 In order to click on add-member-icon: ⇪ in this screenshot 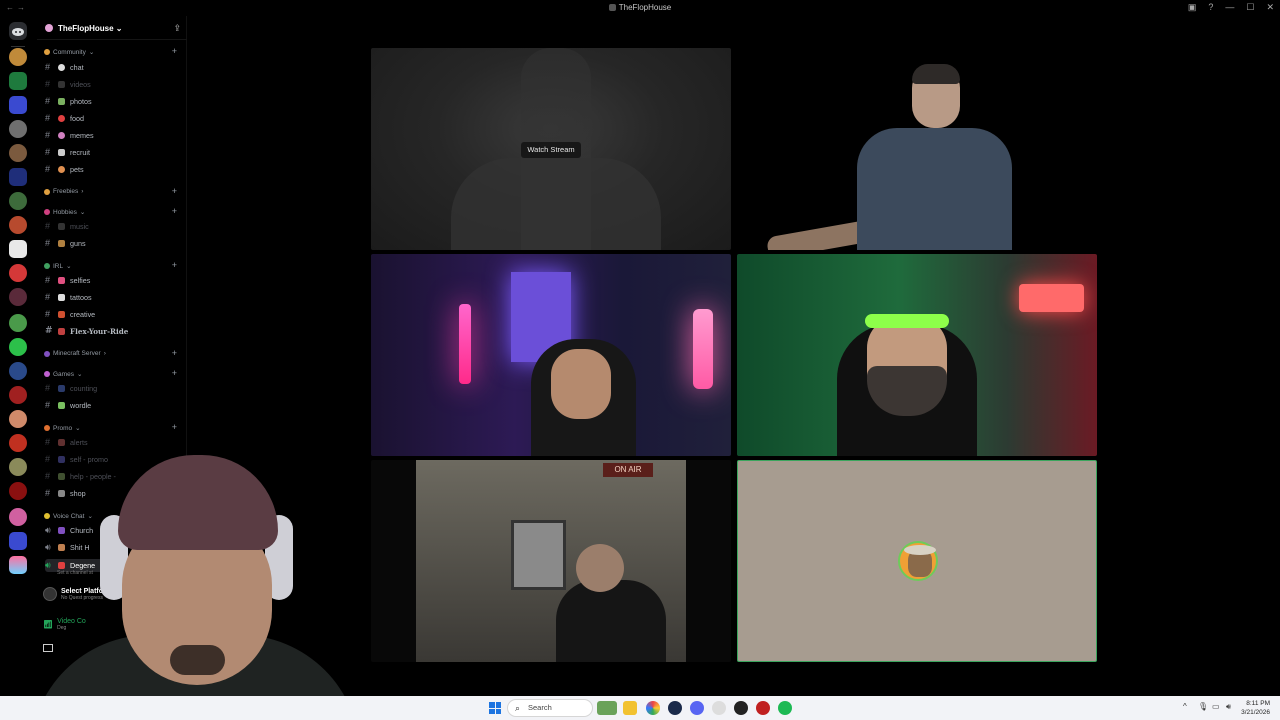, I will do `click(177, 28)`.